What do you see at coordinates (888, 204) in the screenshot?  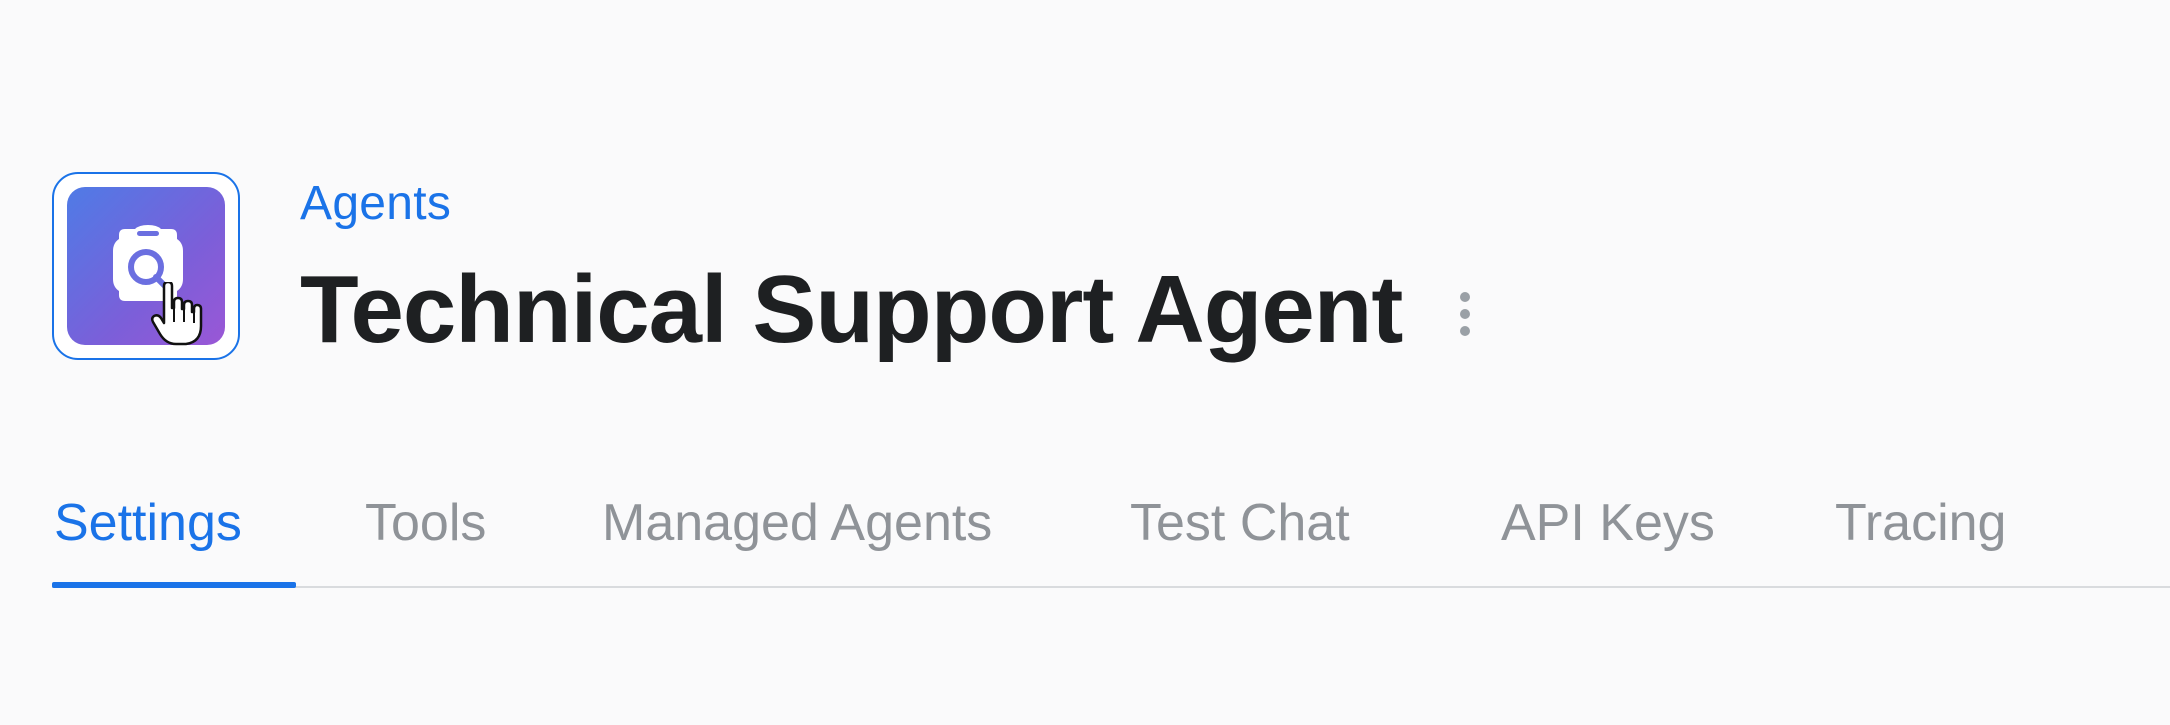 I see `breadcrumb-agents-link: Agents` at bounding box center [888, 204].